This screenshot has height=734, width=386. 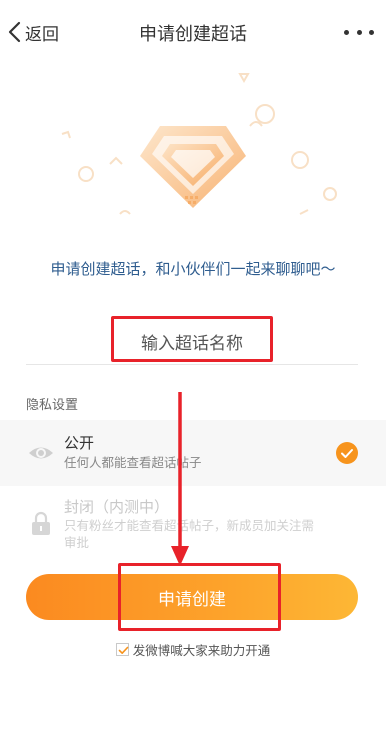 What do you see at coordinates (117, 507) in the screenshot?
I see `privacy-option-title: 封闭（内测中）` at bounding box center [117, 507].